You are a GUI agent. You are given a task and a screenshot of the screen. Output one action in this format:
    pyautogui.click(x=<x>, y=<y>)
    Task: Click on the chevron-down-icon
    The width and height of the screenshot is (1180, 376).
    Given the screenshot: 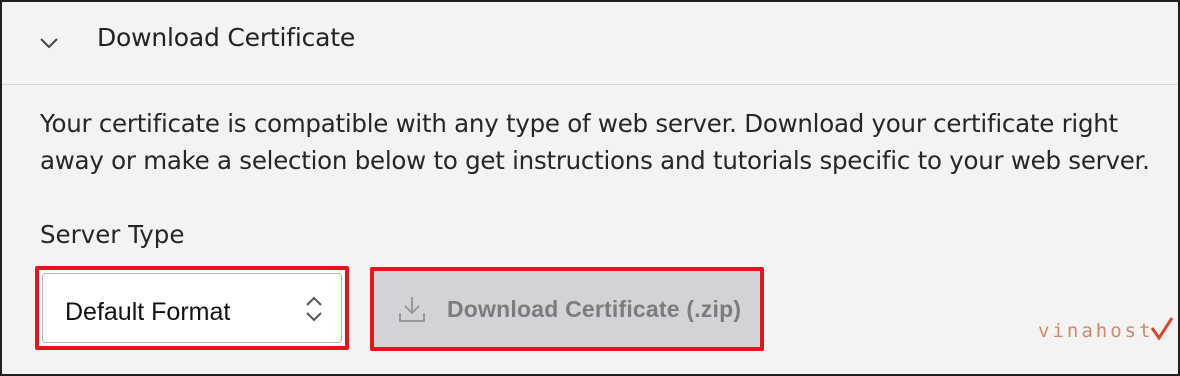 What is the action you would take?
    pyautogui.click(x=49, y=43)
    